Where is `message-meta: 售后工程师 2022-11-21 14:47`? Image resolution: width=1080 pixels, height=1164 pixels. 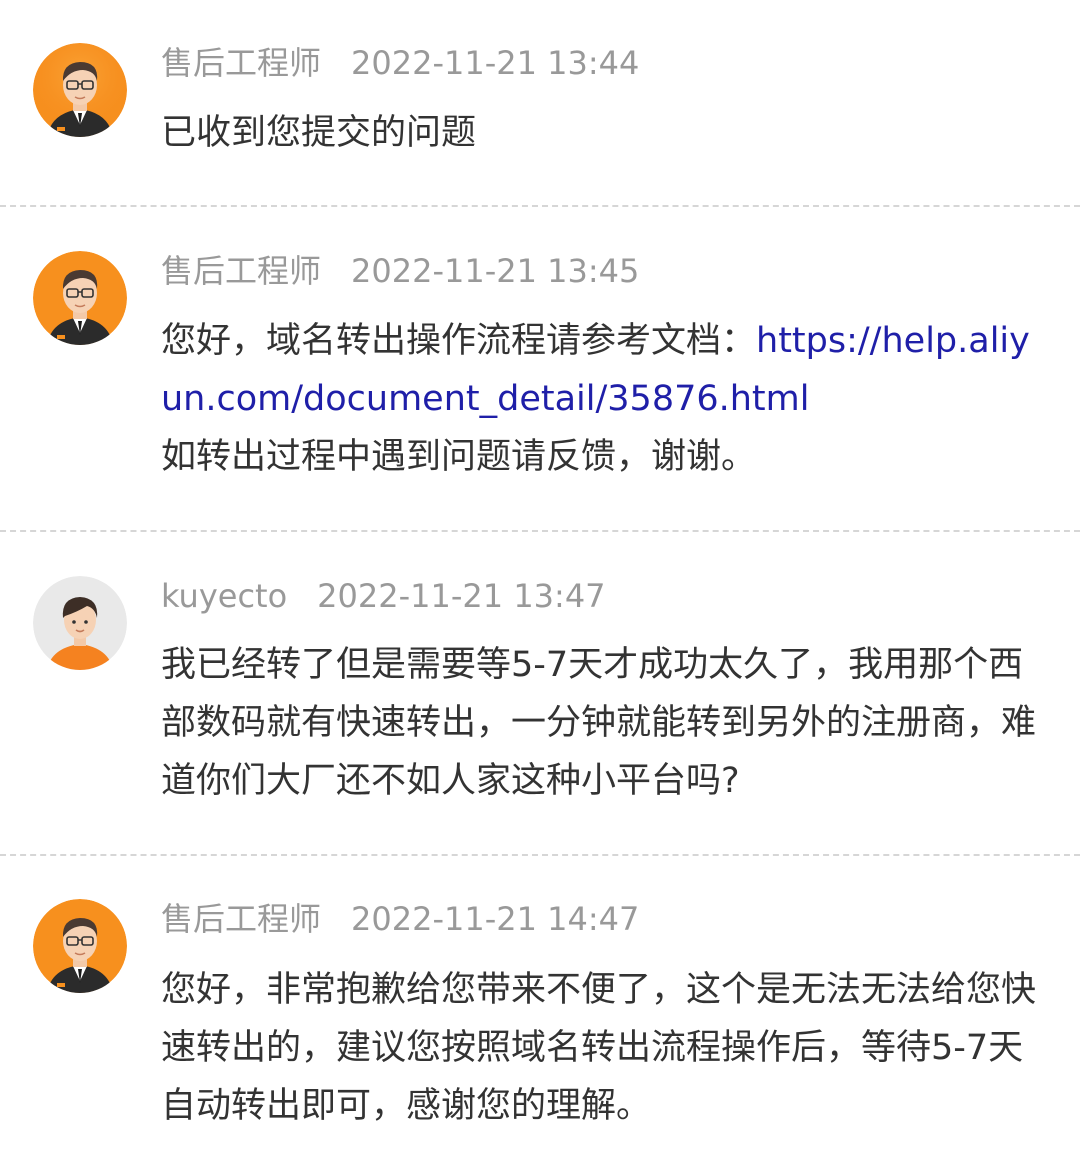 message-meta: 售后工程师 2022-11-21 14:47 is located at coordinates (400, 919).